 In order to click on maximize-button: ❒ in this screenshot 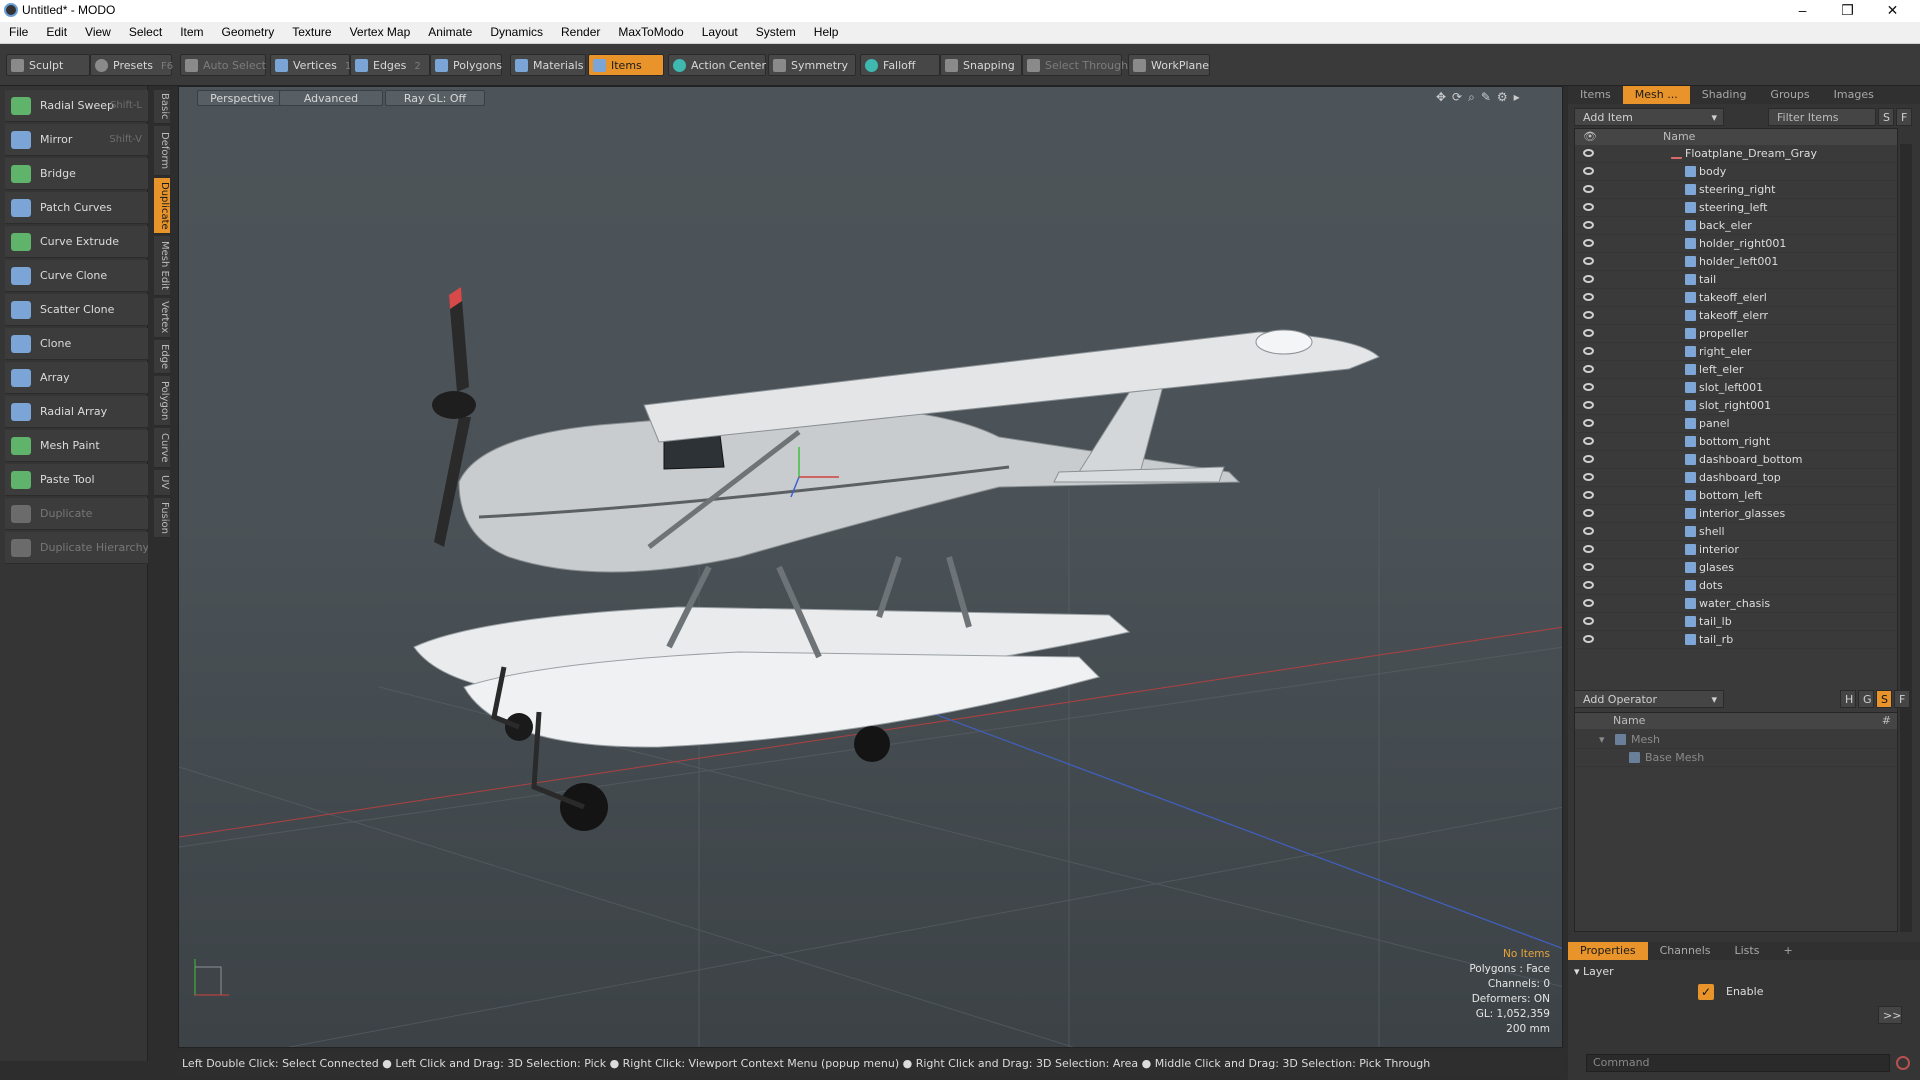, I will do `click(1847, 11)`.